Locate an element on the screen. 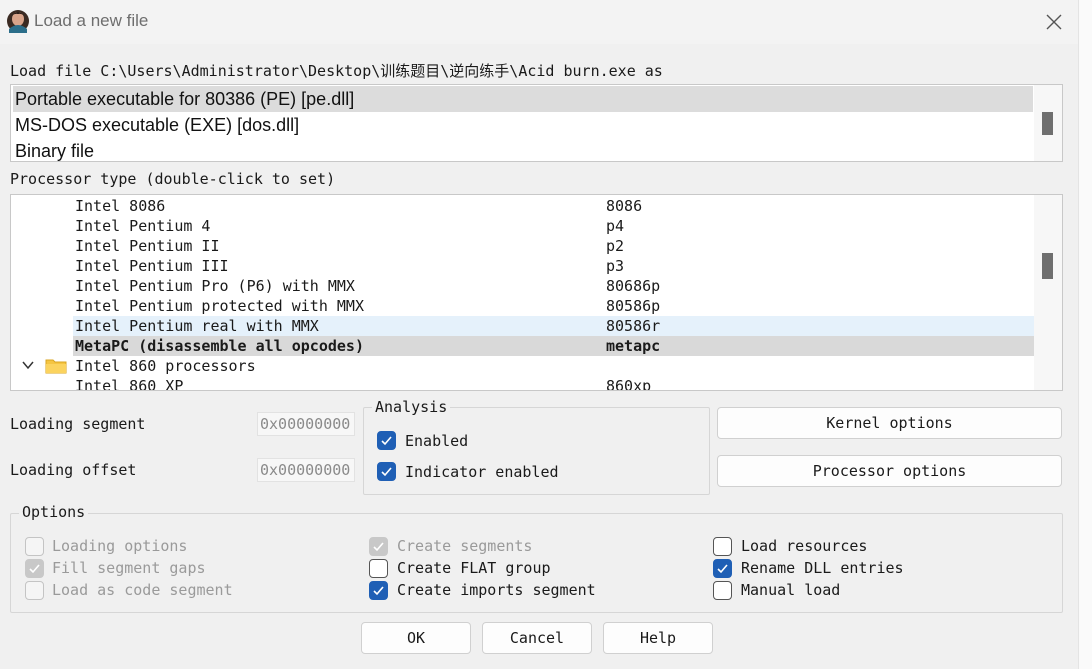 This screenshot has height=669, width=1092. processor-row: Intel Pentium II p2 is located at coordinates (523, 246).